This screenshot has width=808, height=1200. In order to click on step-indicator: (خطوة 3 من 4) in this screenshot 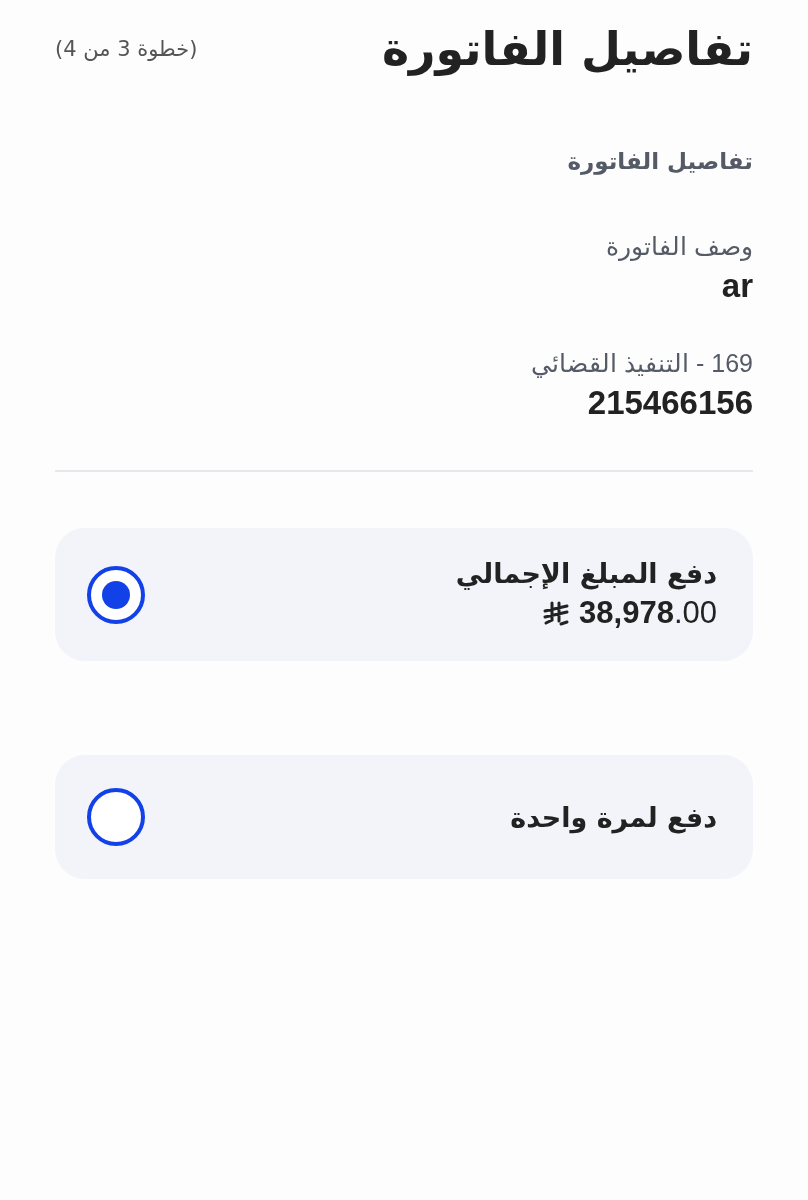, I will do `click(126, 49)`.